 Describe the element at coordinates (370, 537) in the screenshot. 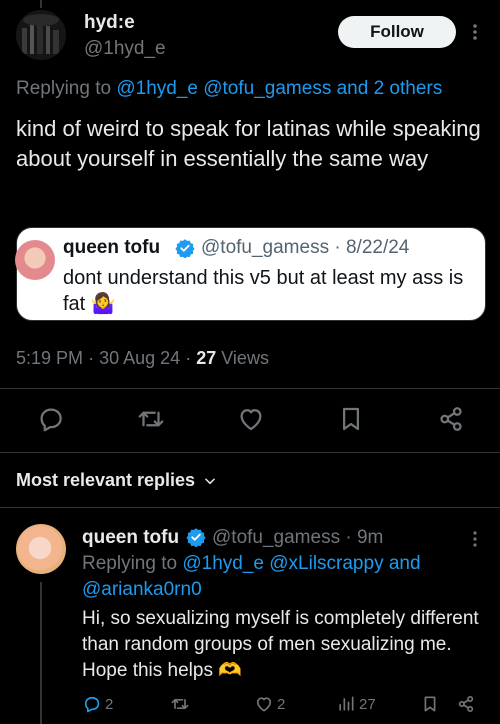

I see `reply-age: 9m` at that location.